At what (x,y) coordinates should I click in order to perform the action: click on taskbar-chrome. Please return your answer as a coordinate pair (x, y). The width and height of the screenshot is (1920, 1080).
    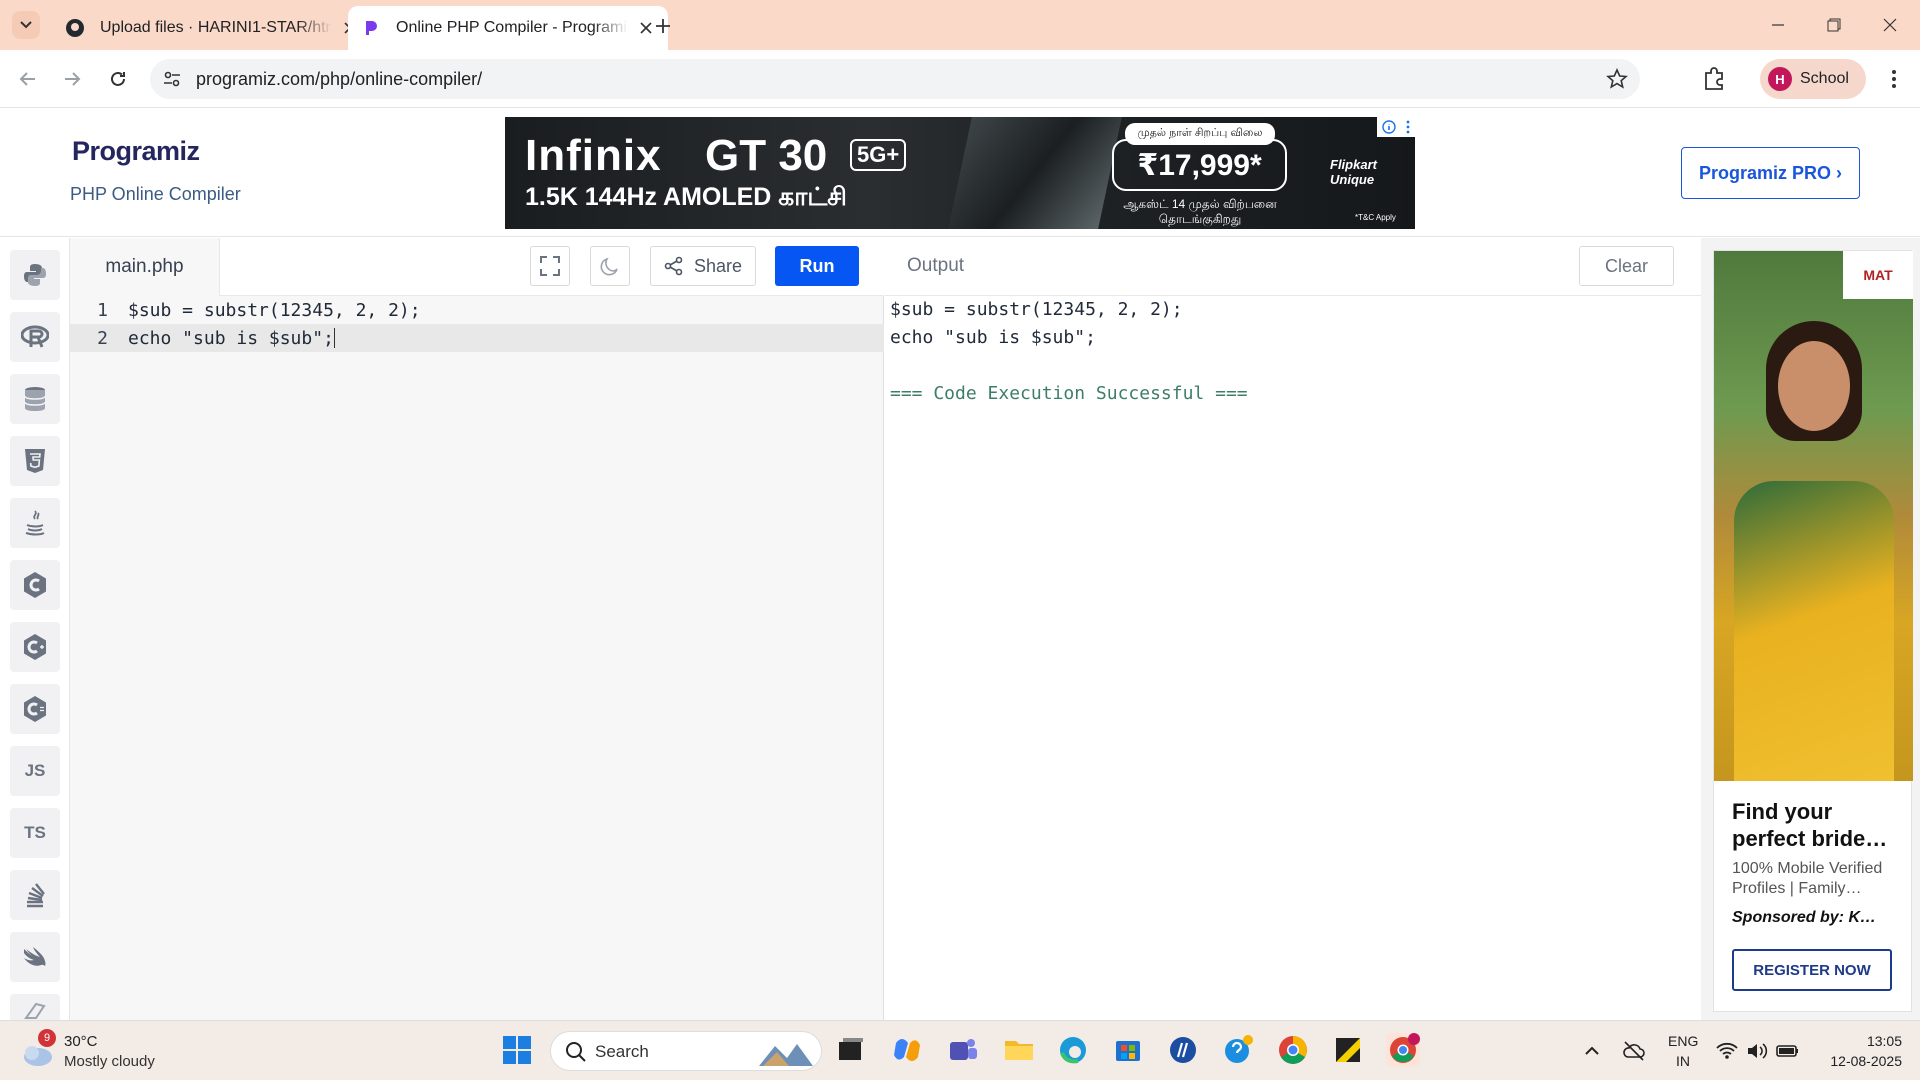
    Looking at the image, I should click on (1293, 1050).